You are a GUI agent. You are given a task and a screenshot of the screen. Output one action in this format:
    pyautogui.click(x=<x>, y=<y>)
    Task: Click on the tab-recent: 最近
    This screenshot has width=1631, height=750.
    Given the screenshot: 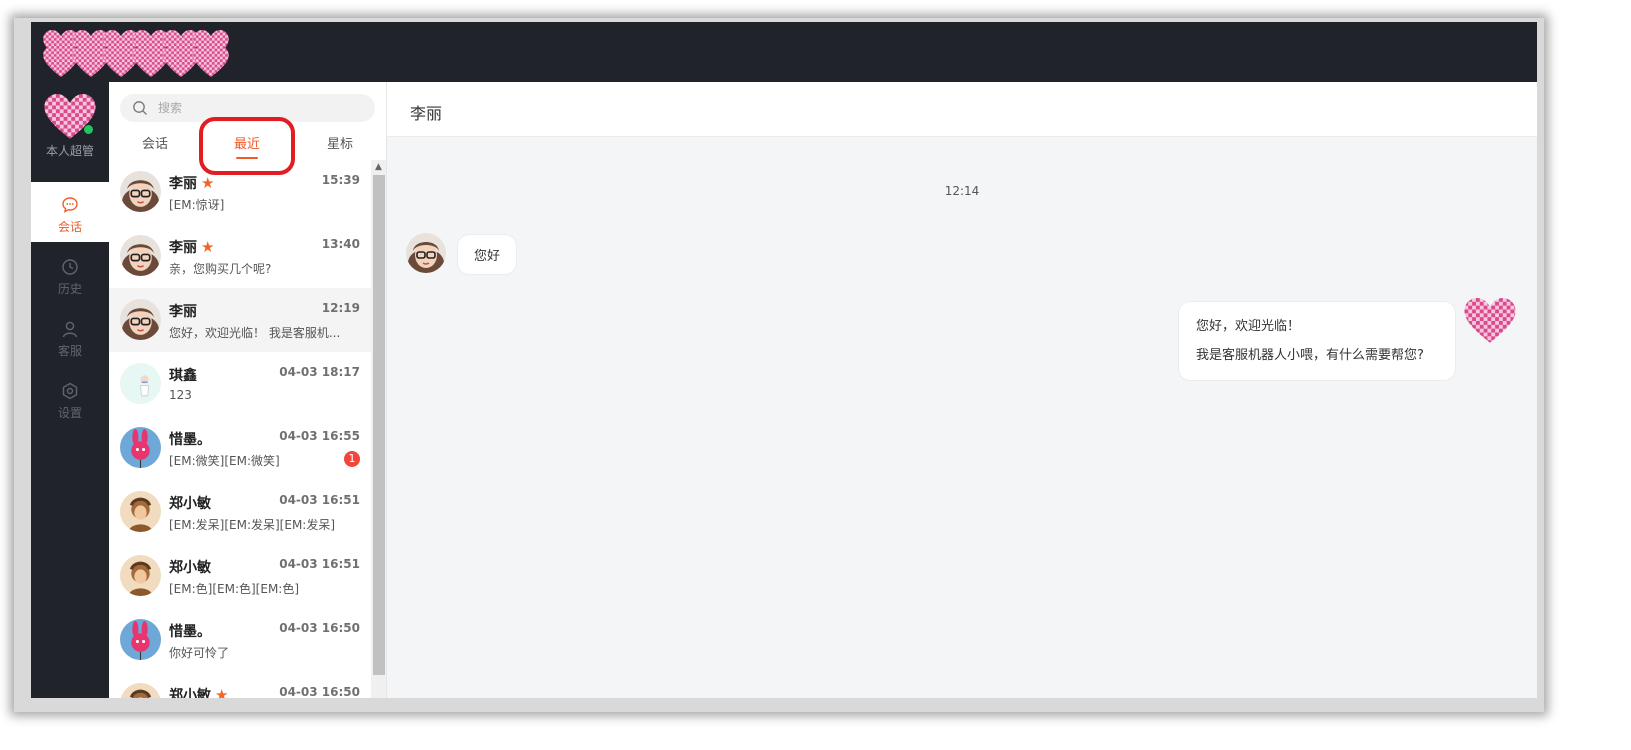 What is the action you would take?
    pyautogui.click(x=247, y=146)
    